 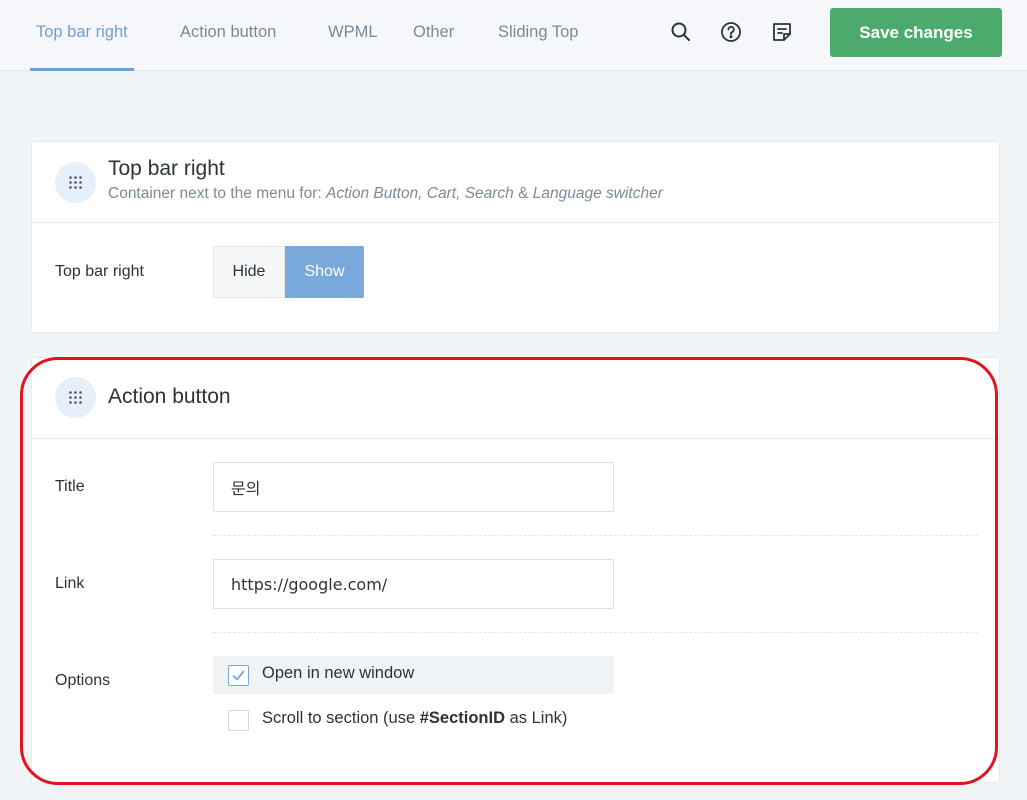 What do you see at coordinates (462, 718) in the screenshot?
I see `scroll-label-bold: #SectionID` at bounding box center [462, 718].